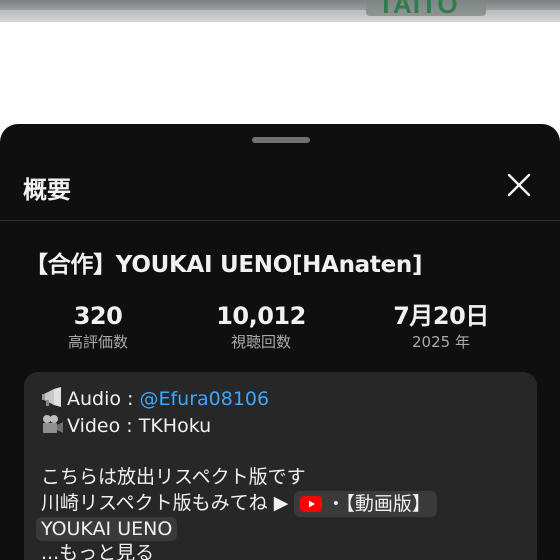 Image resolution: width=560 pixels, height=560 pixels. What do you see at coordinates (281, 140) in the screenshot?
I see `drag-handle` at bounding box center [281, 140].